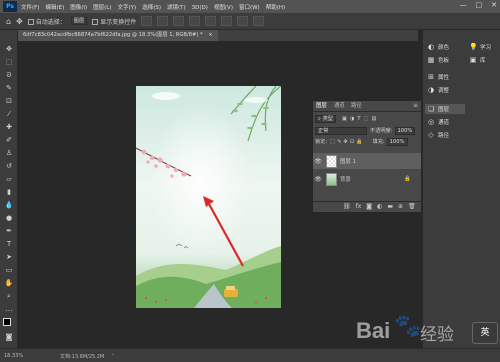 The width and height of the screenshot is (500, 362). What do you see at coordinates (486, 48) in the screenshot?
I see `dock-label: 学习` at bounding box center [486, 48].